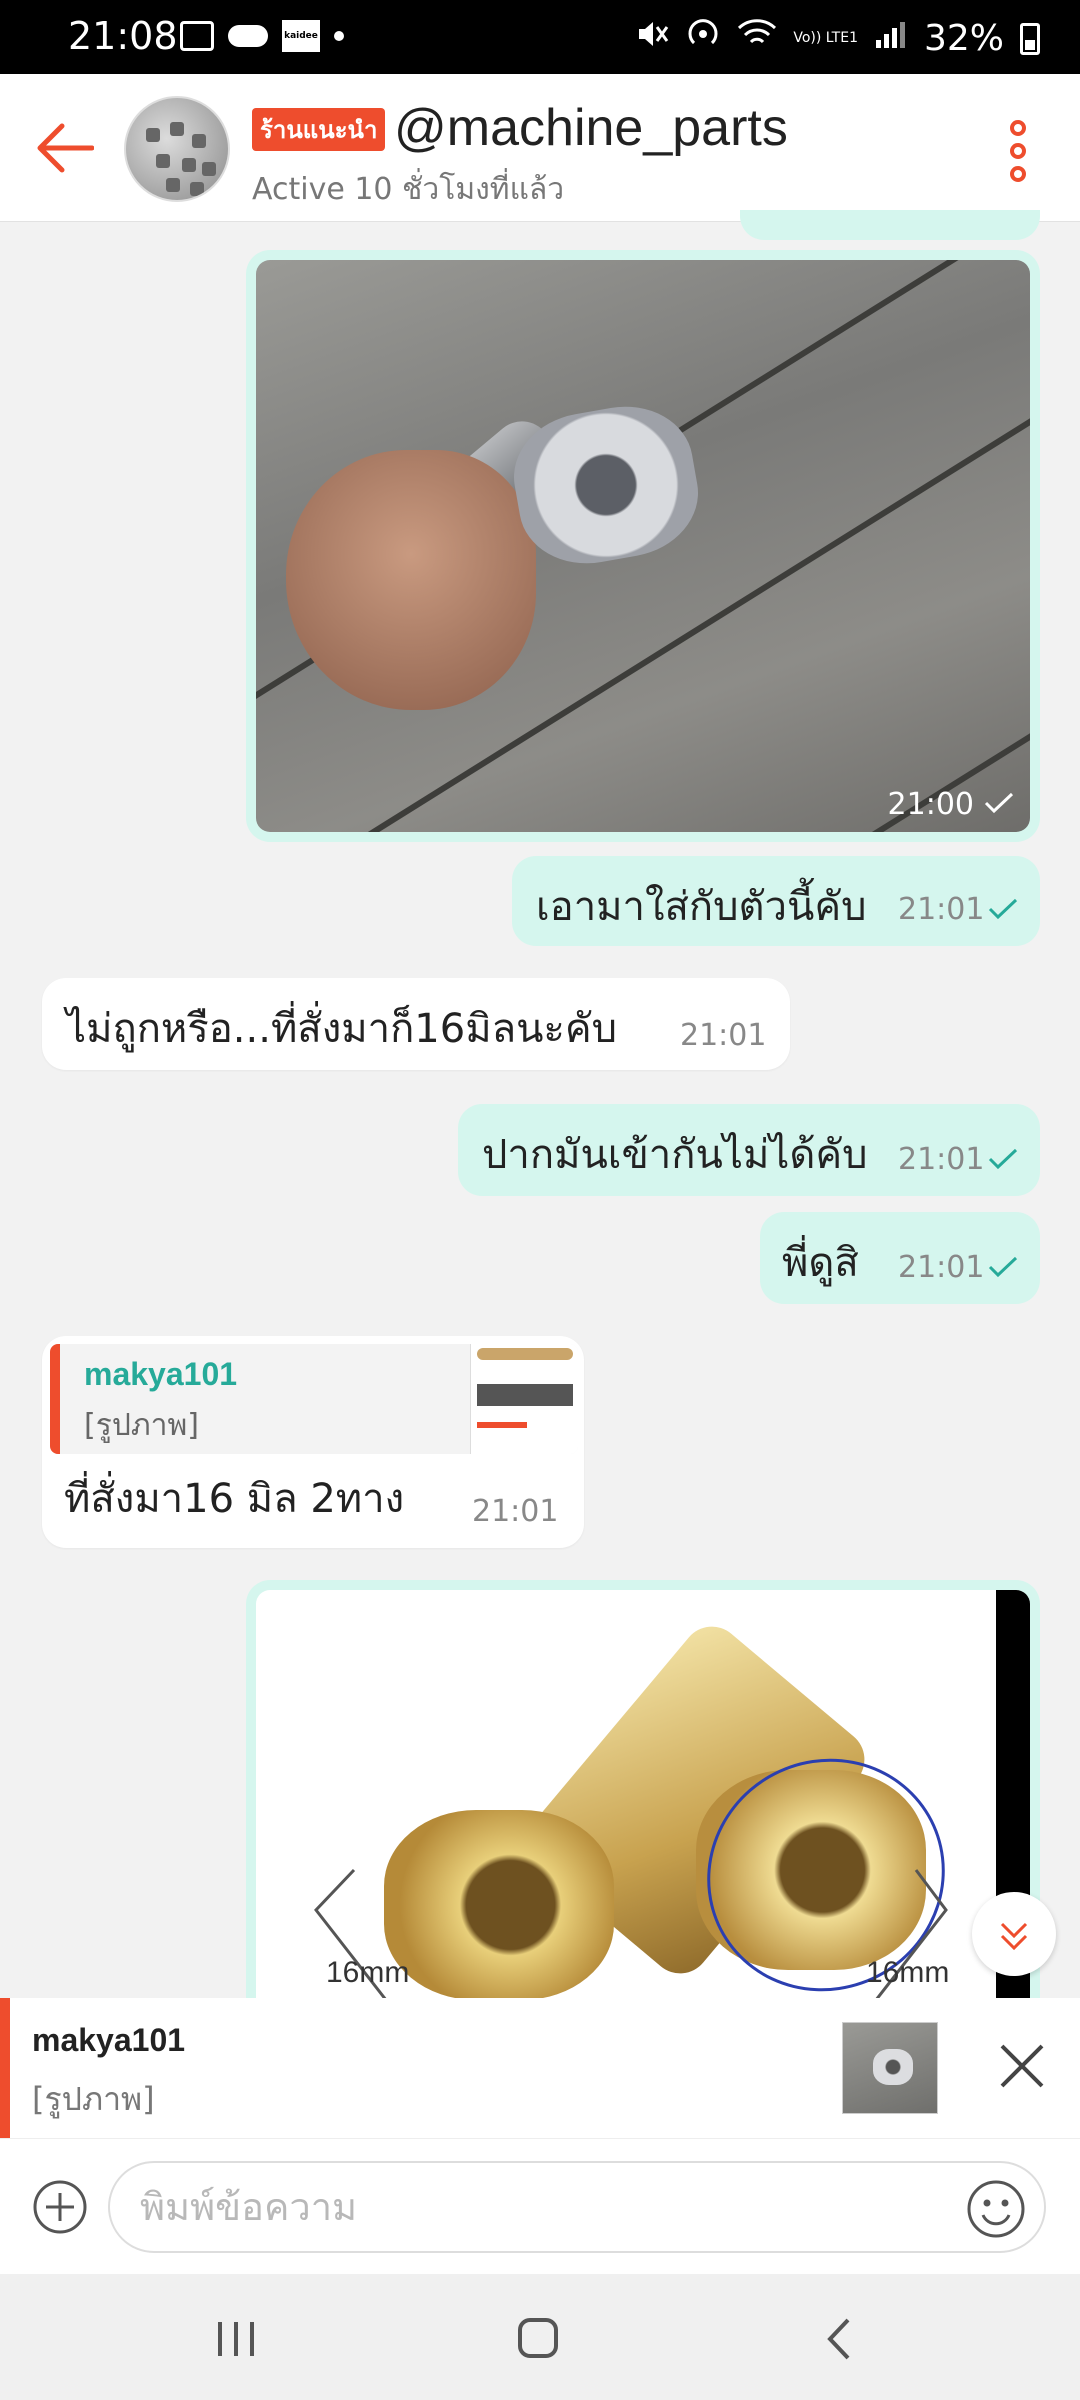  I want to click on sent-message-bubble: เอามาใส่กับตัวนี้คับ 21:01, so click(776, 901).